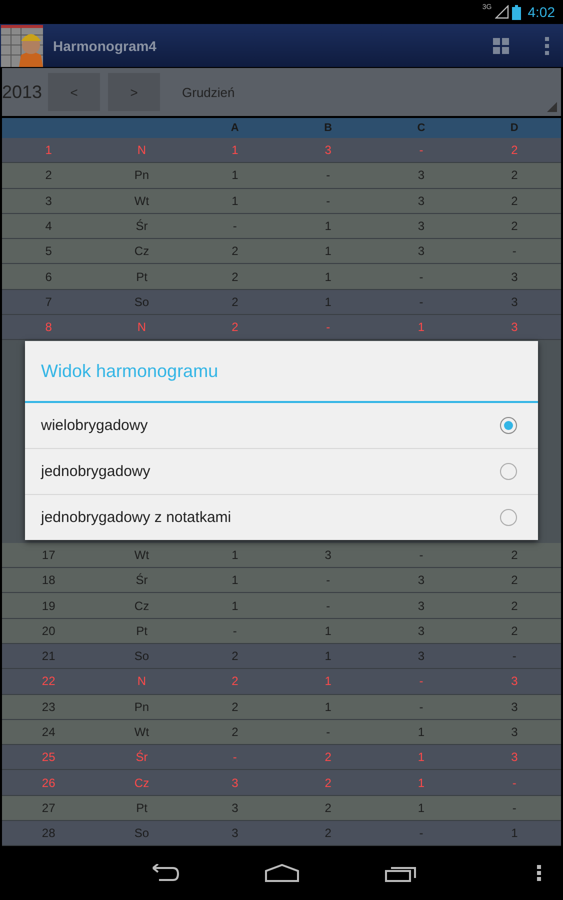 The height and width of the screenshot is (900, 563). I want to click on table-cell: 26, so click(49, 783).